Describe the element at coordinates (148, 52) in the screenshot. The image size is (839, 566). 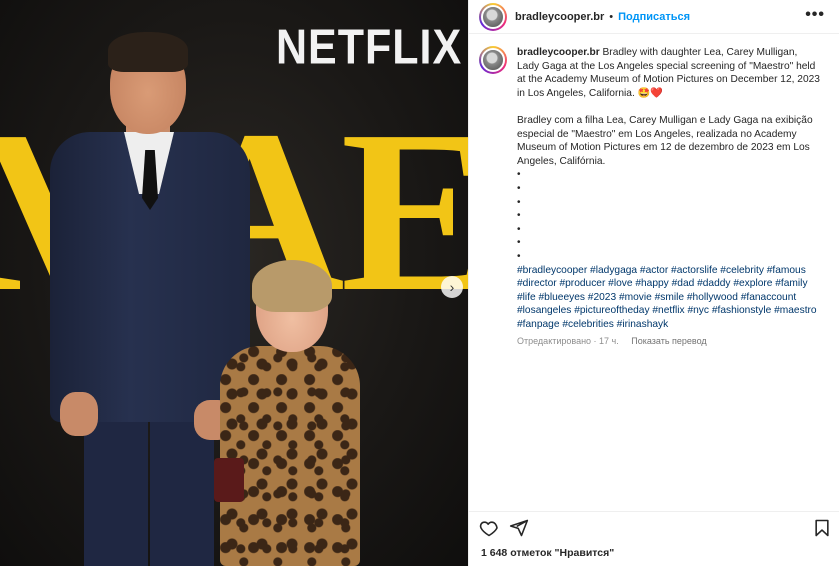
I see `man-hair` at that location.